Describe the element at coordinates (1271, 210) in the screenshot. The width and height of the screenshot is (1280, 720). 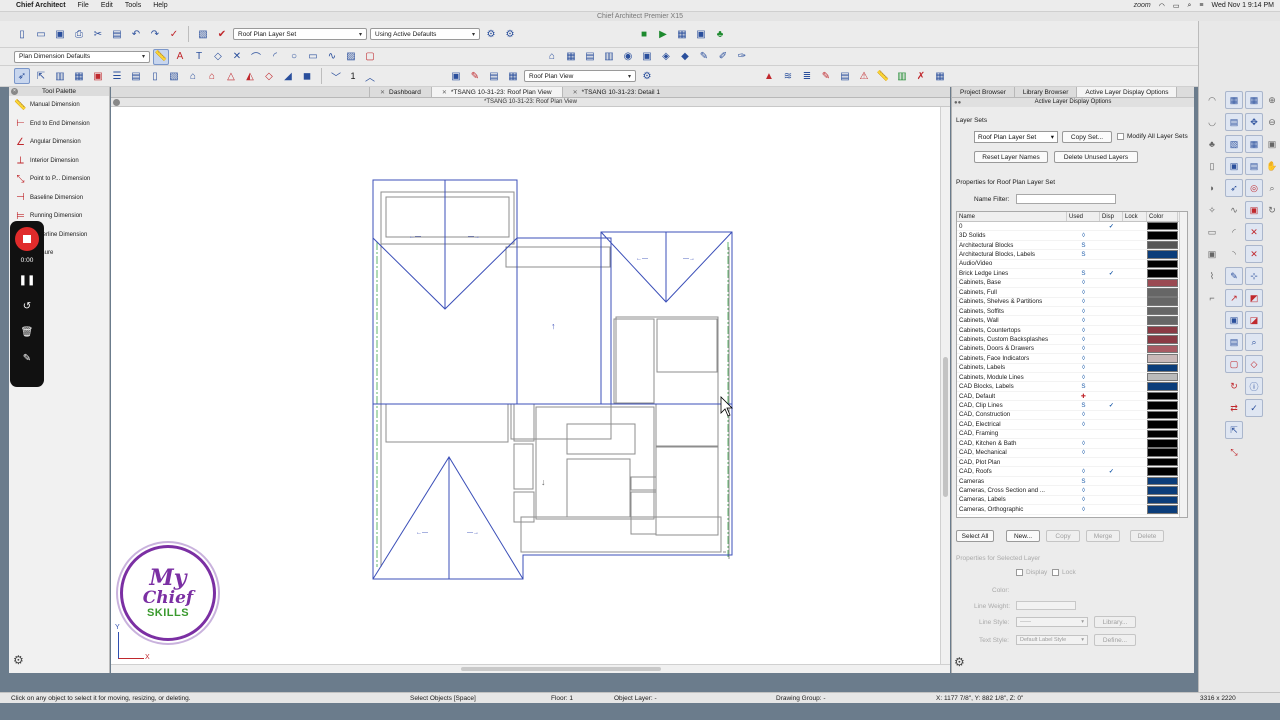
I see `refresh-icon: ↻` at that location.